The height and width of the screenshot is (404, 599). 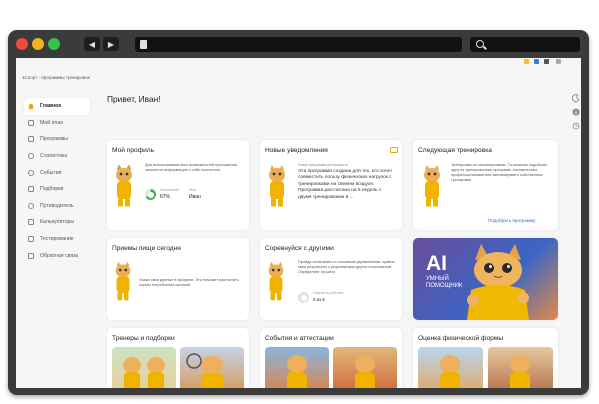 What do you see at coordinates (331, 358) in the screenshot?
I see `events-card: События и аттестации` at bounding box center [331, 358].